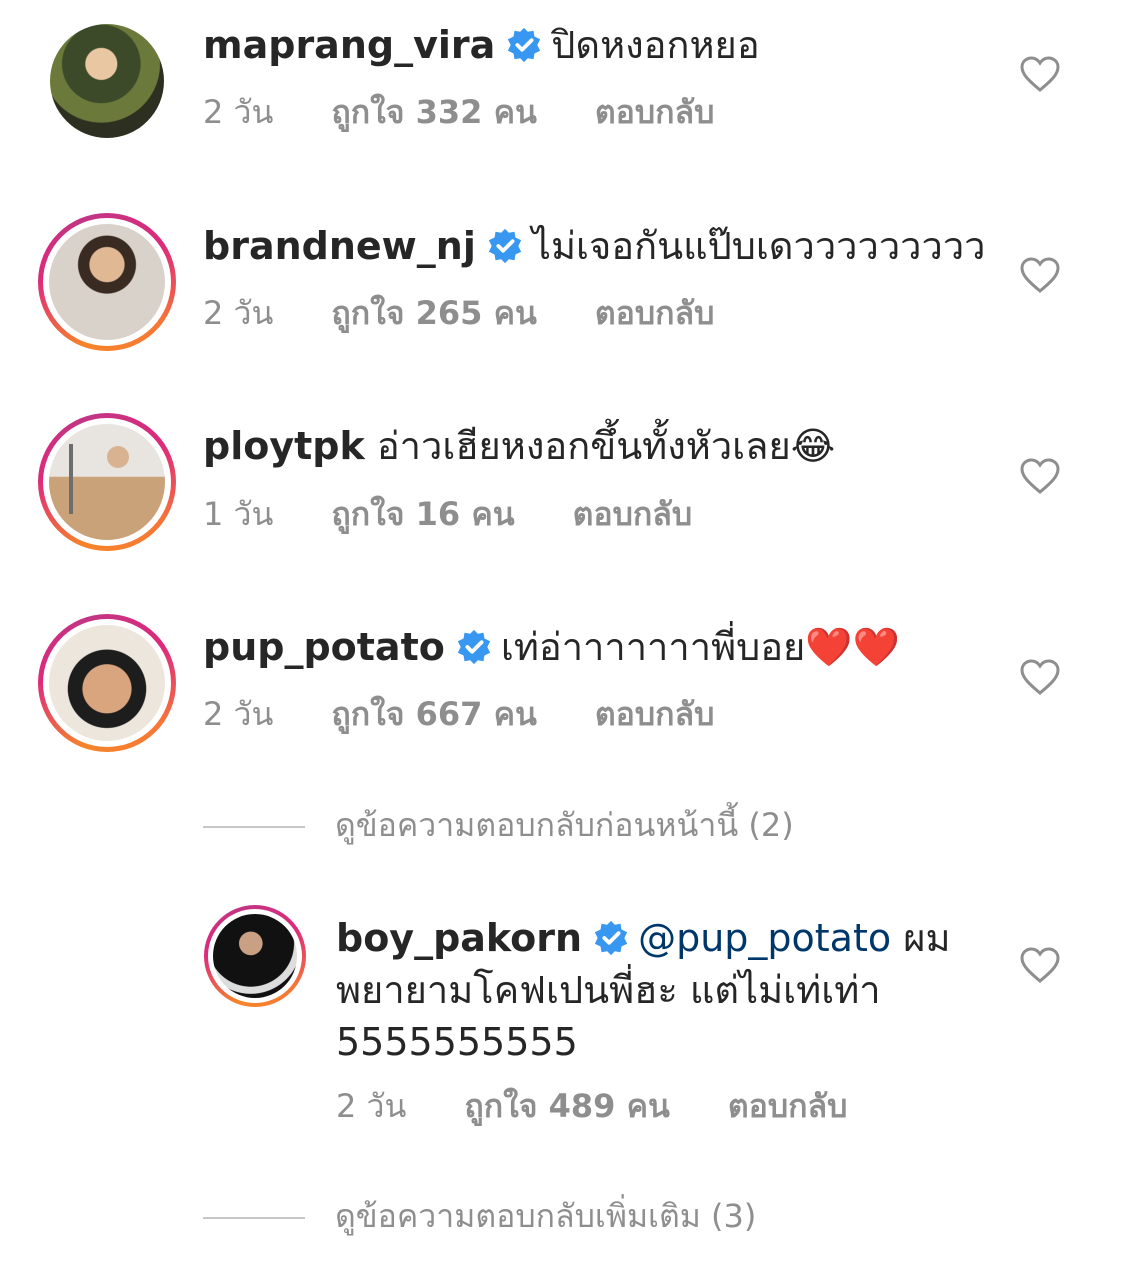 Image resolution: width=1129 pixels, height=1280 pixels. Describe the element at coordinates (764, 938) in the screenshot. I see `mention-link: @pup_potato` at that location.